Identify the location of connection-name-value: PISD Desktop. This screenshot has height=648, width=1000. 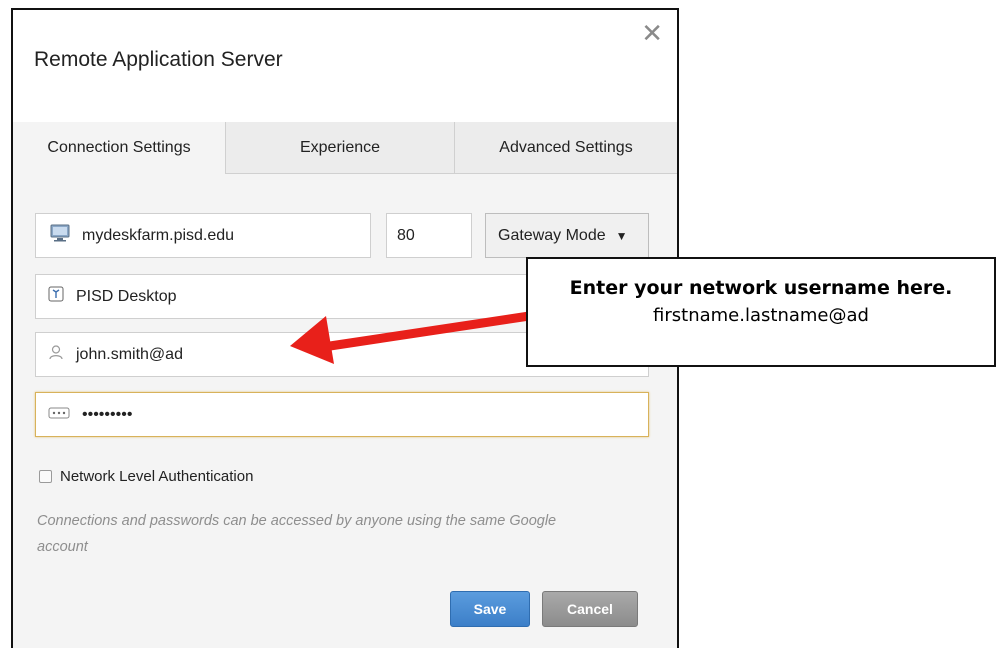
(126, 296).